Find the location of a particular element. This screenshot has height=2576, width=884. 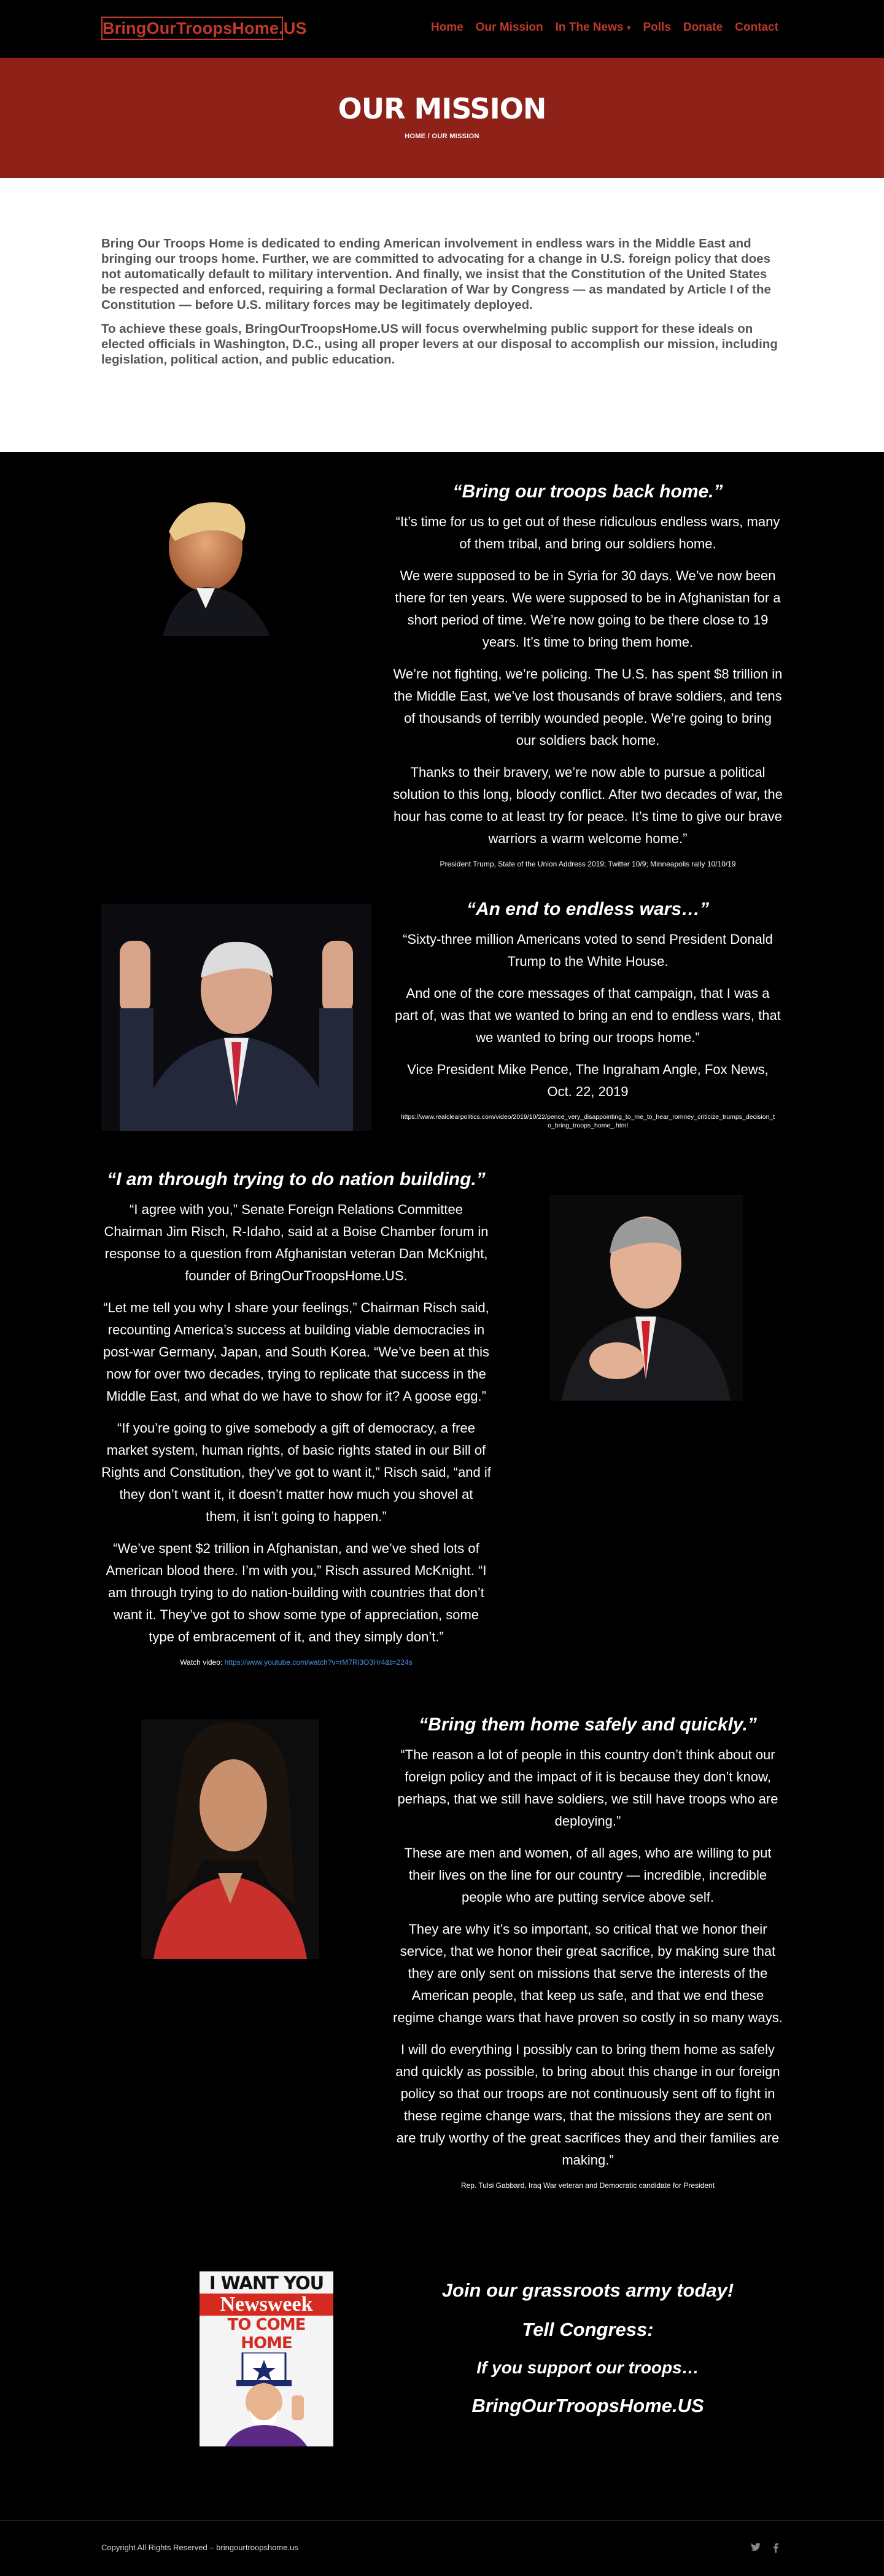

gabbard-headline: “Bring them home safely and quickly.” is located at coordinates (588, 1724).